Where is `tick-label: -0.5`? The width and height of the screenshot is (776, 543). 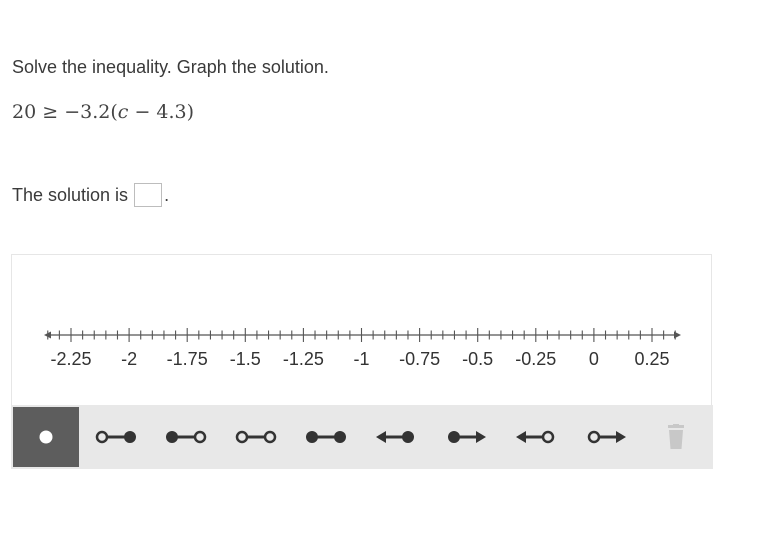 tick-label: -0.5 is located at coordinates (477, 359).